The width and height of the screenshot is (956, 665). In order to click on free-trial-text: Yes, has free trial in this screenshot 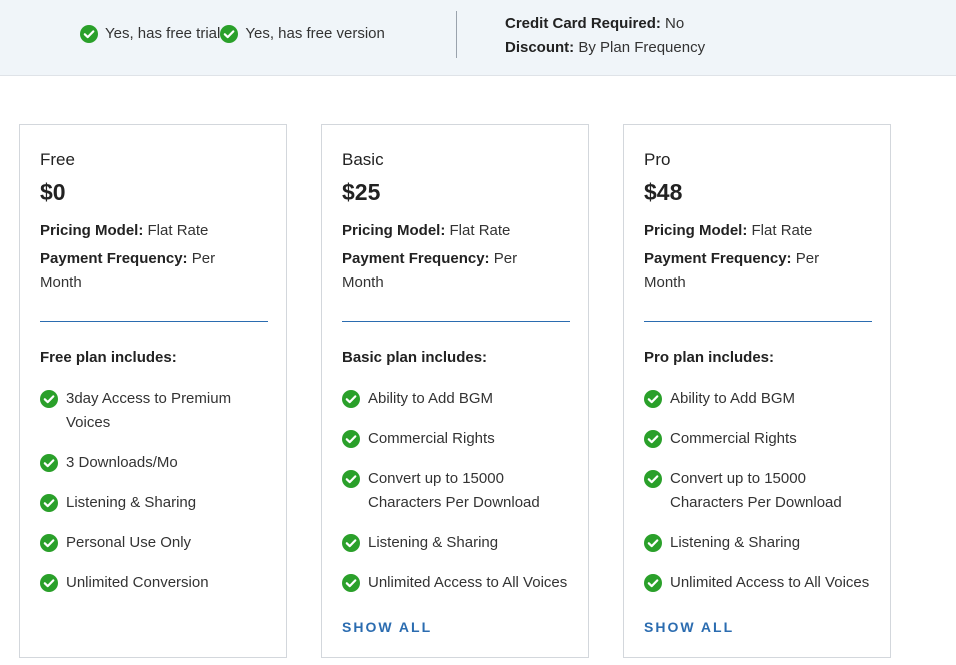, I will do `click(163, 33)`.